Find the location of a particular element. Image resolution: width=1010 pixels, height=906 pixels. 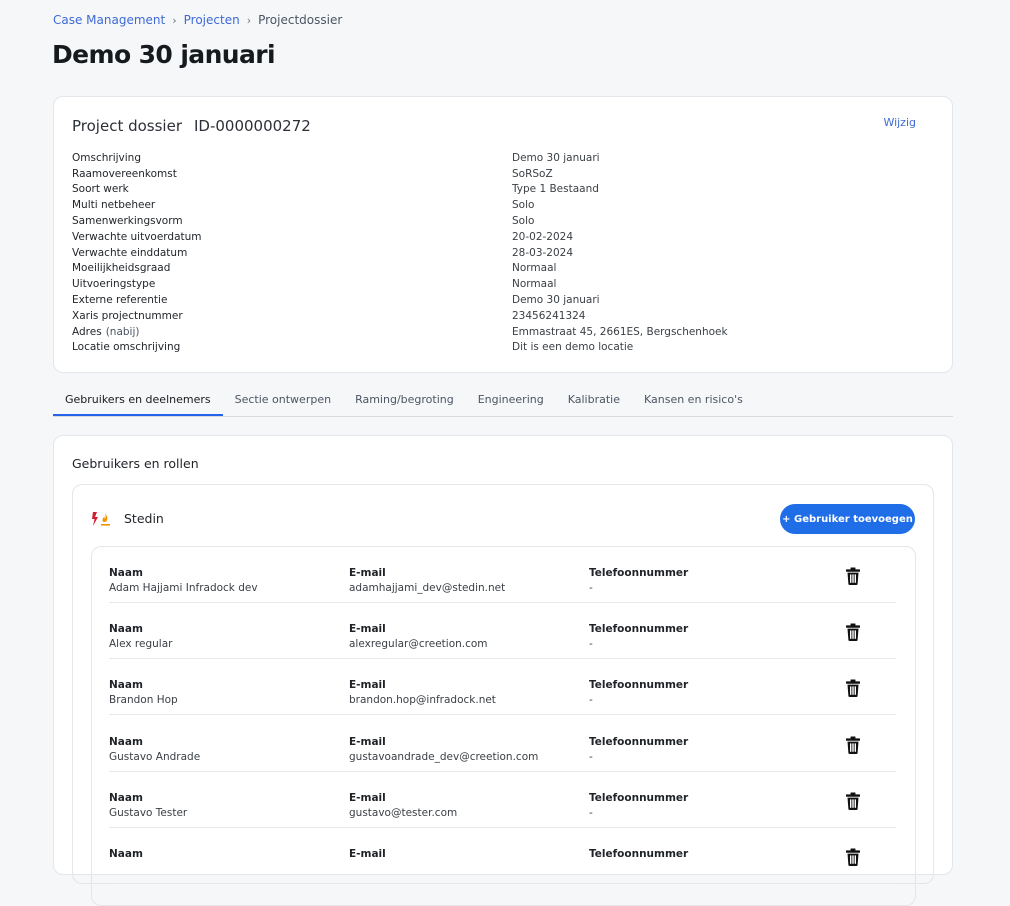

dossier-field-row: Verwachte uitvoerdatum 20-02-2024 is located at coordinates (502, 237).